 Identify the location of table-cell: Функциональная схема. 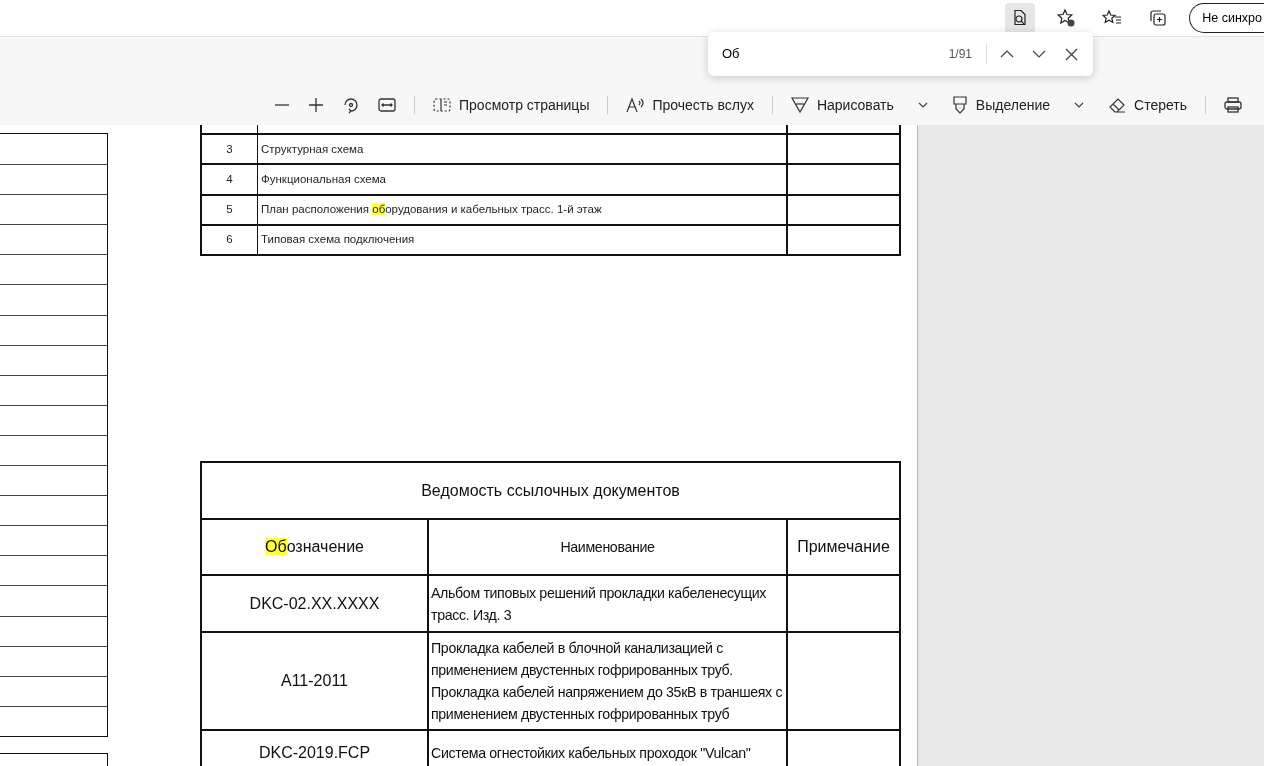
(523, 179).